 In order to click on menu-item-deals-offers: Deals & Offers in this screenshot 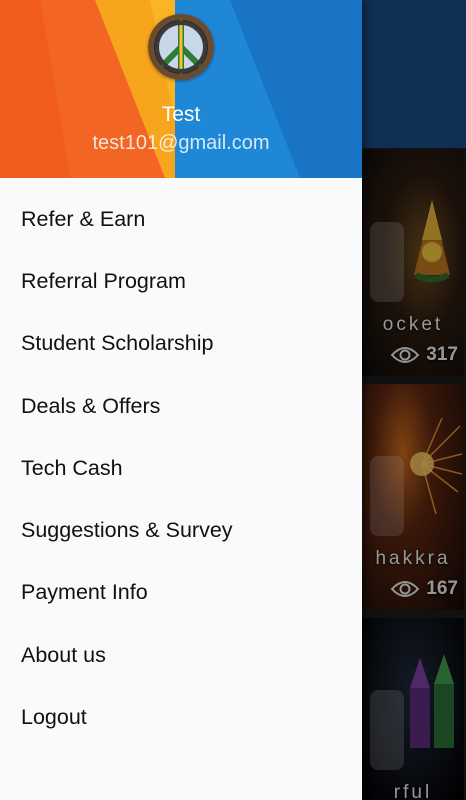, I will do `click(181, 406)`.